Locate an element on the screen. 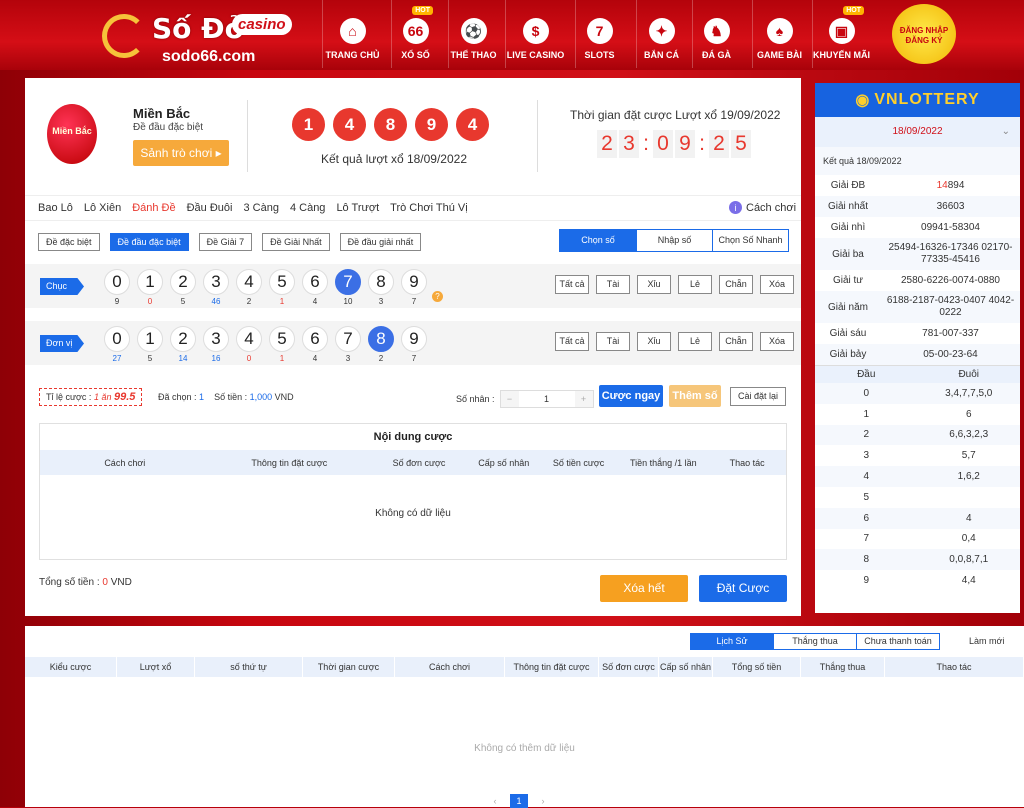 This screenshot has width=1024, height=808. nav-item: ♞ ĐÁ GÀ is located at coordinates (716, 34).